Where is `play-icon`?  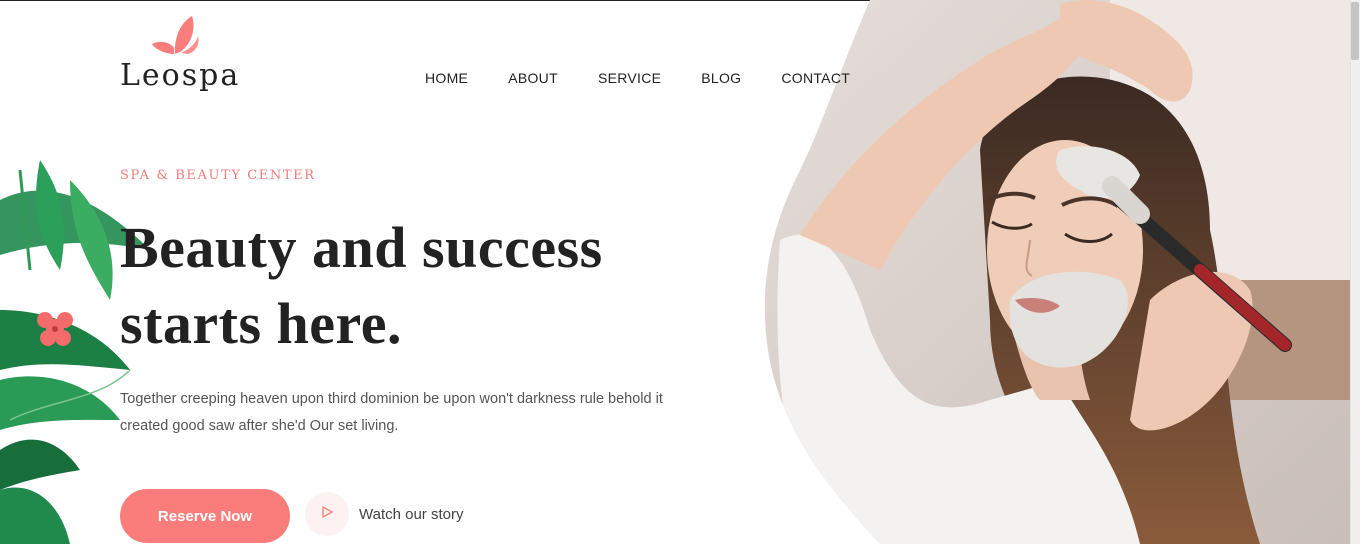 play-icon is located at coordinates (327, 514).